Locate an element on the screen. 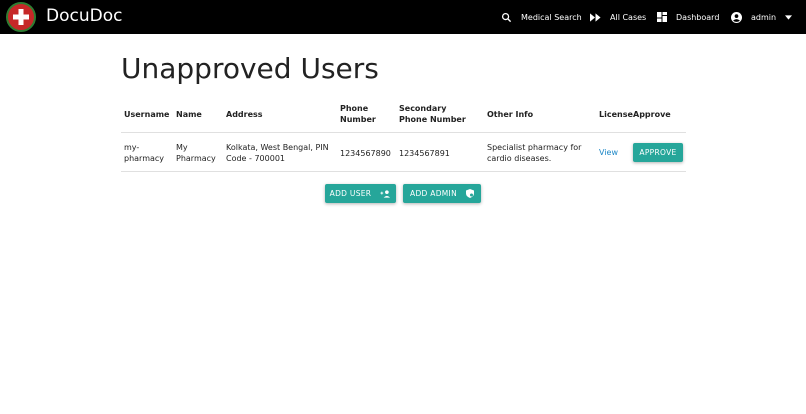  nav-medical-search-label: Medical Search is located at coordinates (551, 17).